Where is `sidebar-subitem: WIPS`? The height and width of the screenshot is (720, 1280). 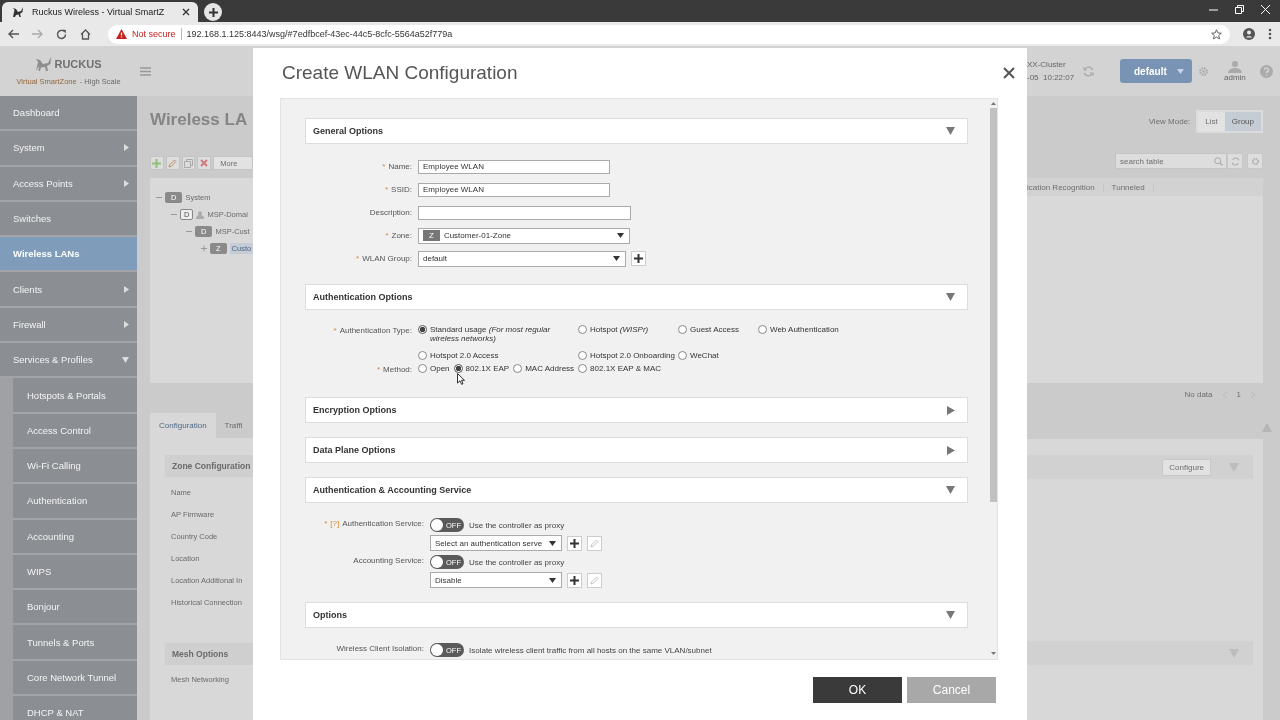
sidebar-subitem: WIPS is located at coordinates (75, 572).